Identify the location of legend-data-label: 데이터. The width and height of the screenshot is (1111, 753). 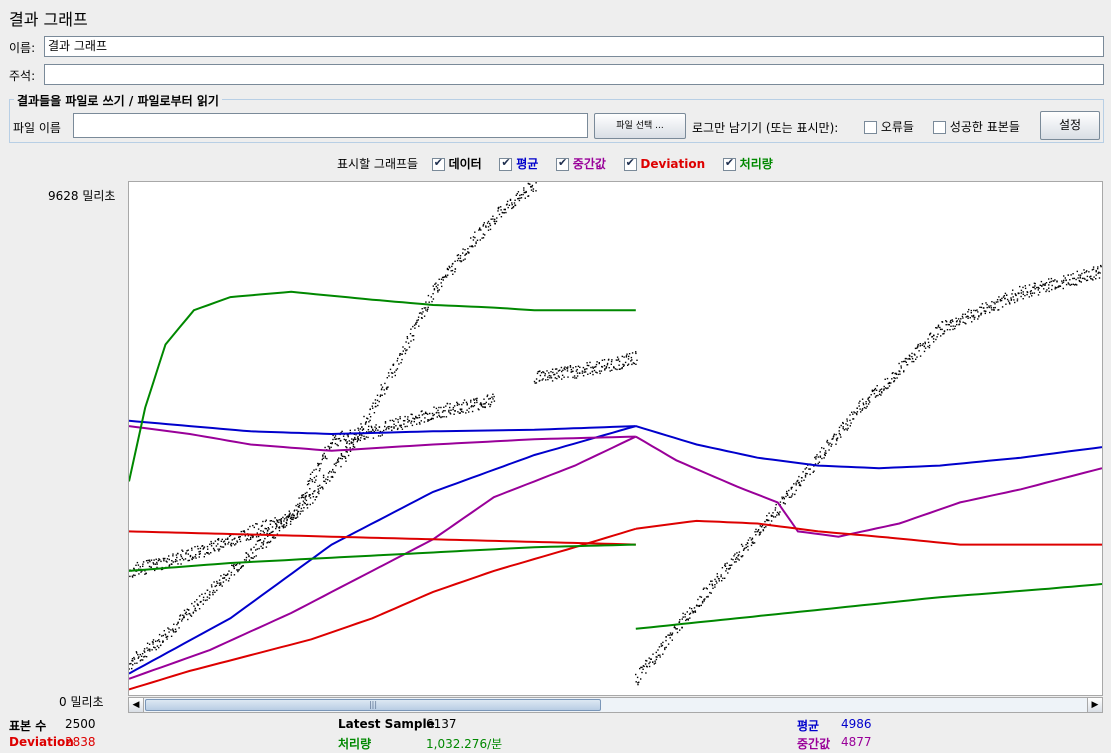
(465, 164).